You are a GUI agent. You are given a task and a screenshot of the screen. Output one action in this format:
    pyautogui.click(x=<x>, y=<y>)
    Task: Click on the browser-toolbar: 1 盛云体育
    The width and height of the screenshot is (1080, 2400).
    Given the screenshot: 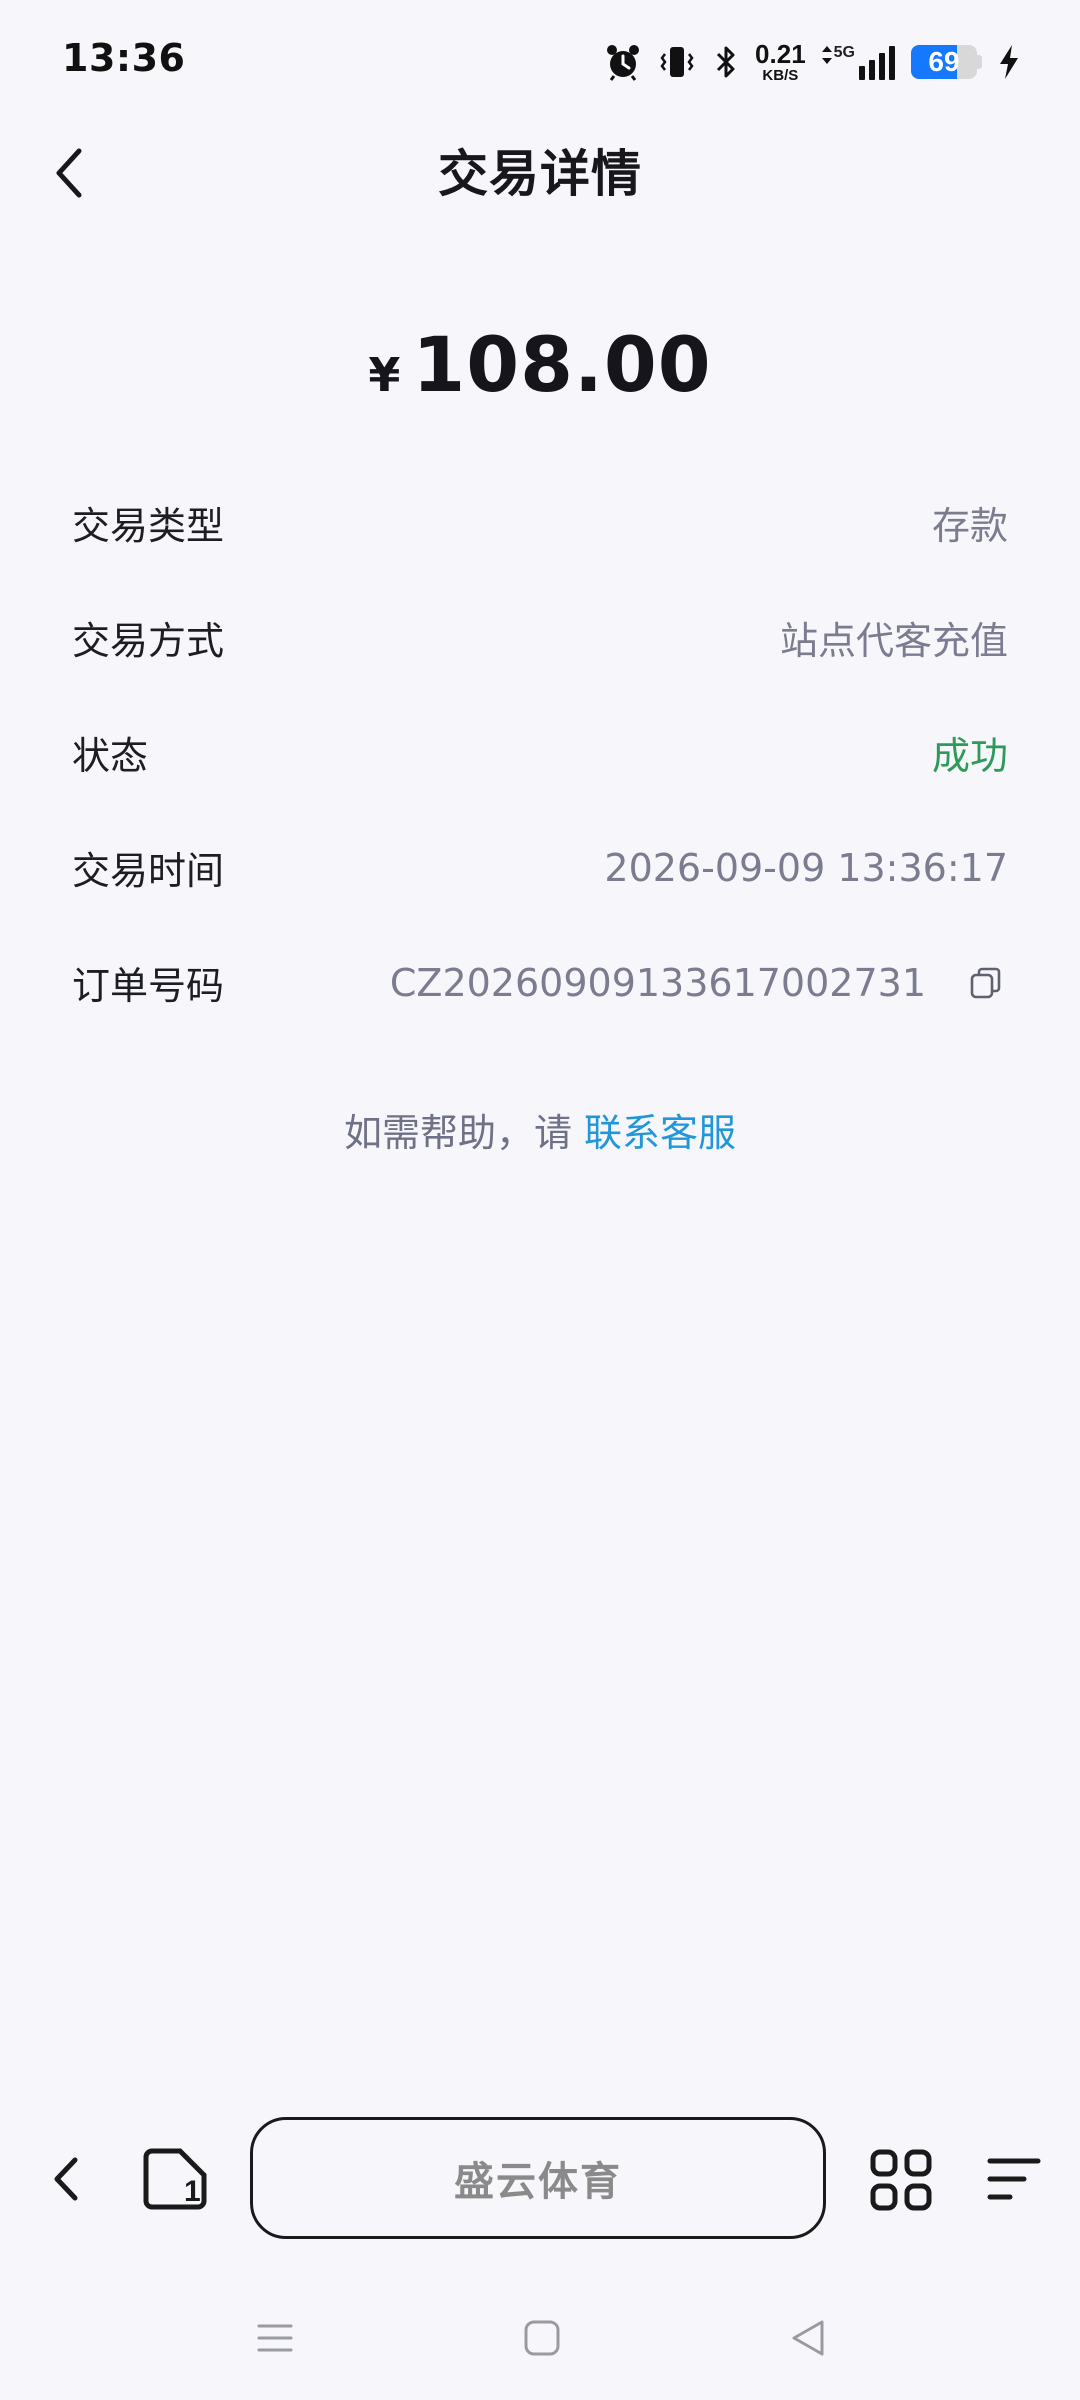 What is the action you would take?
    pyautogui.click(x=540, y=2180)
    